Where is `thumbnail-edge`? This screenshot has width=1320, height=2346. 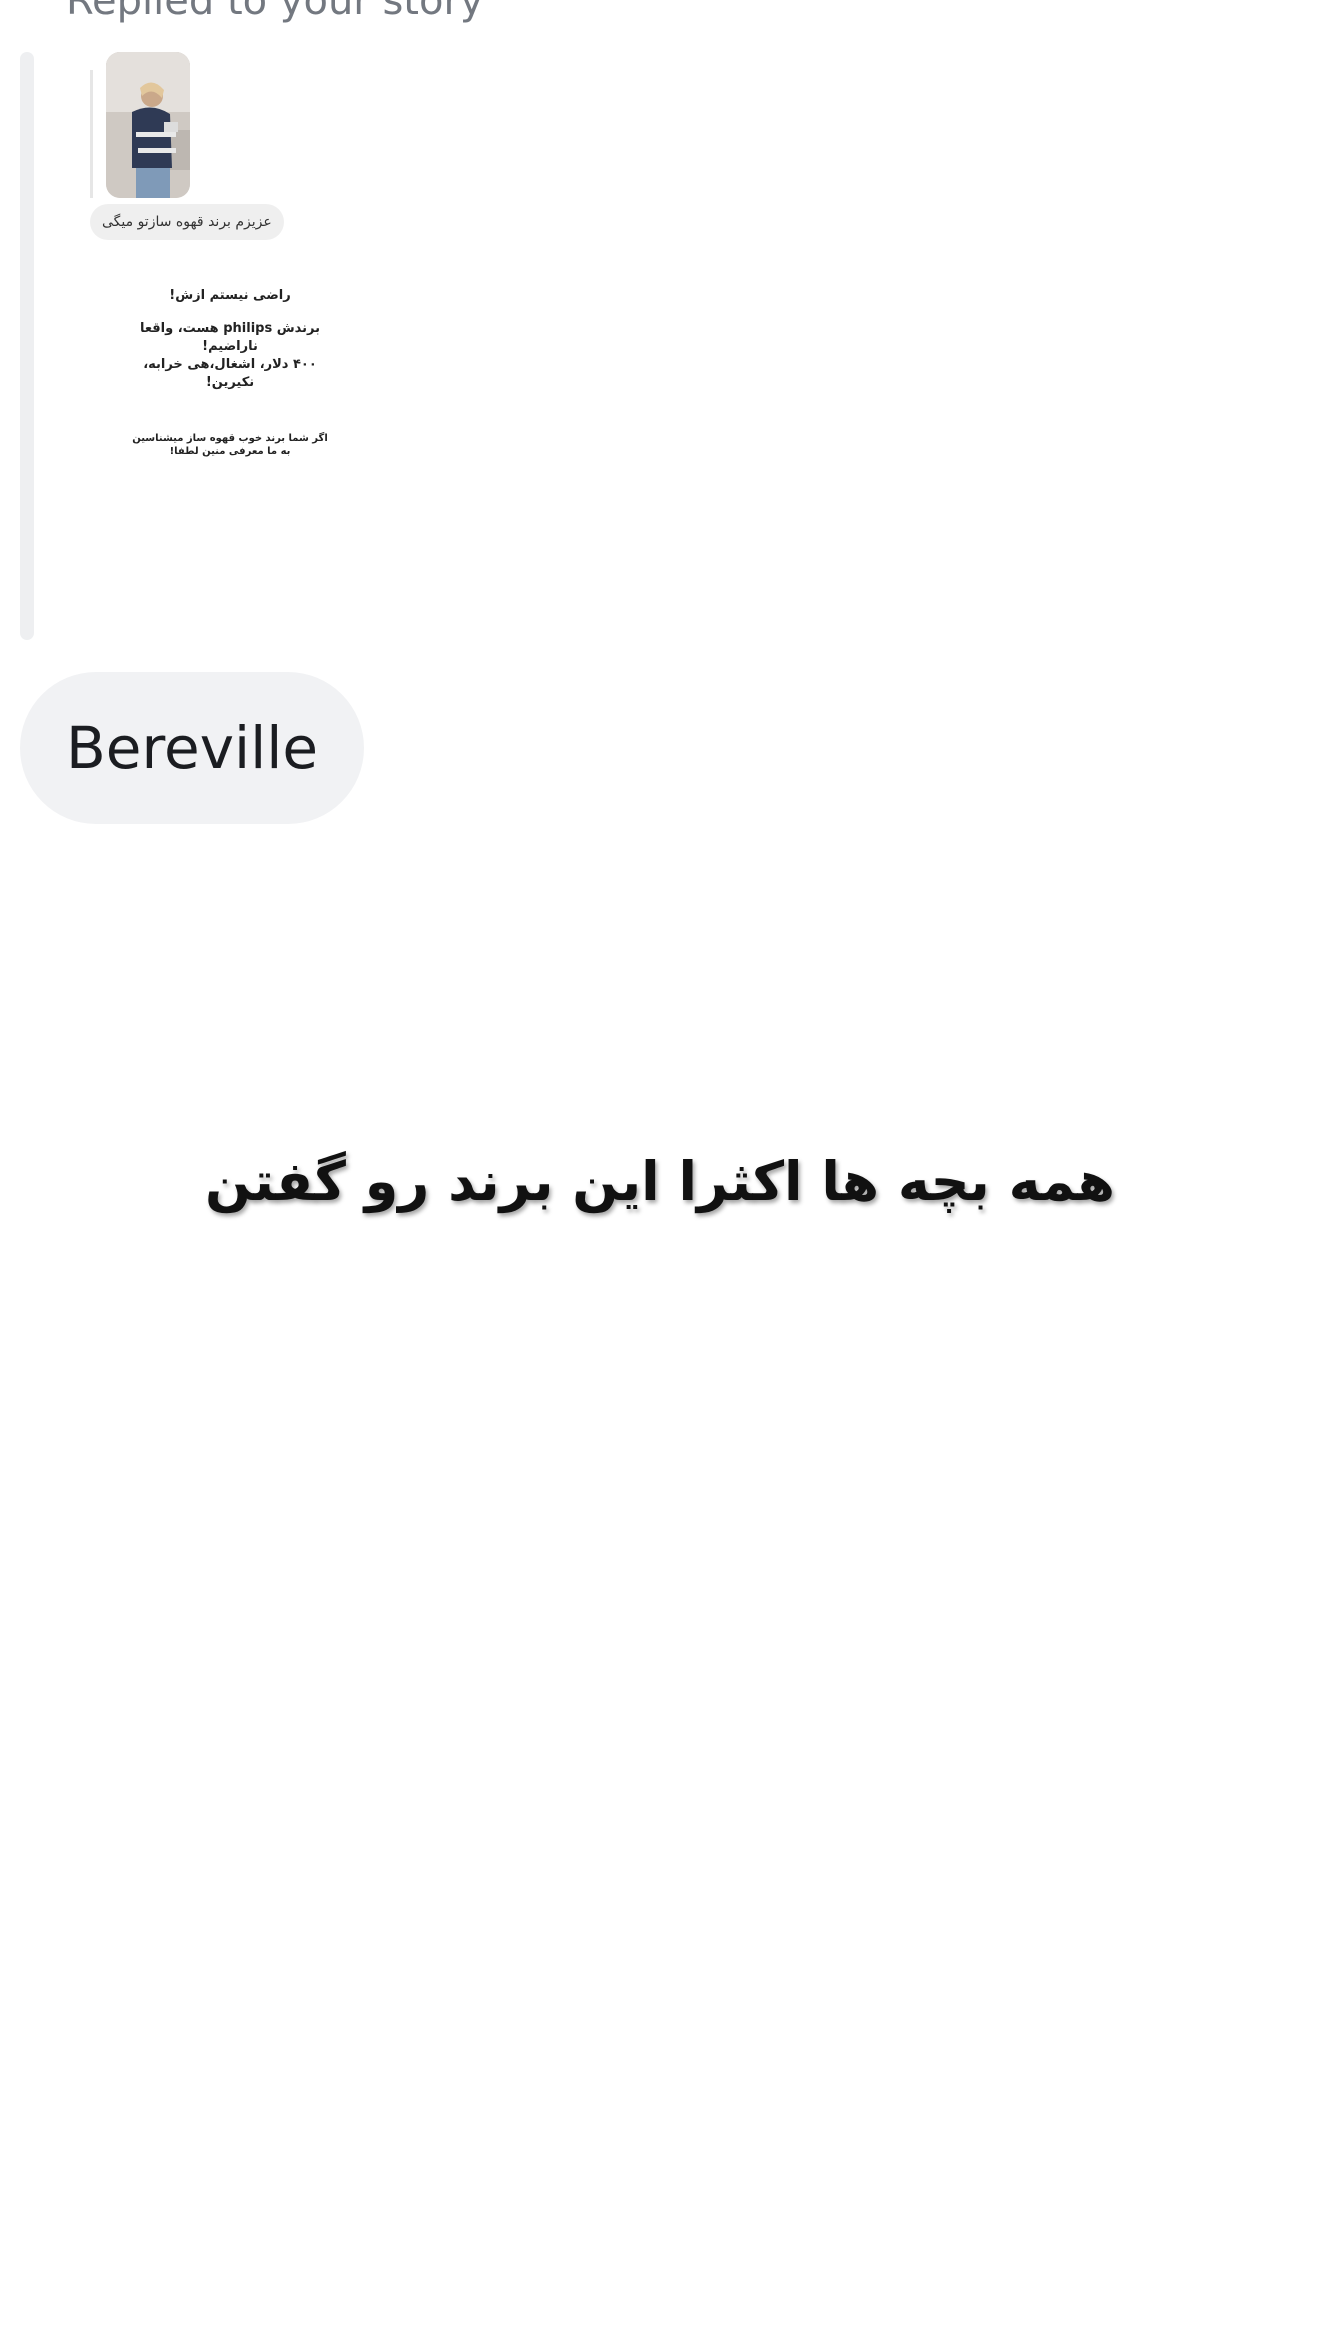
thumbnail-edge is located at coordinates (91, 134).